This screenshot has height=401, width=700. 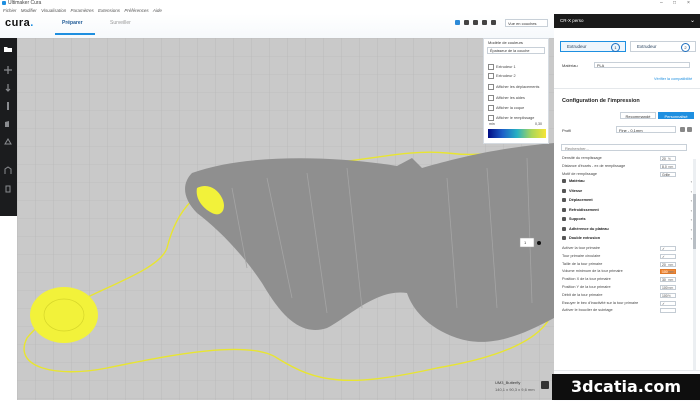 What do you see at coordinates (510, 98) in the screenshot?
I see `check-label: Afficher les aides` at bounding box center [510, 98].